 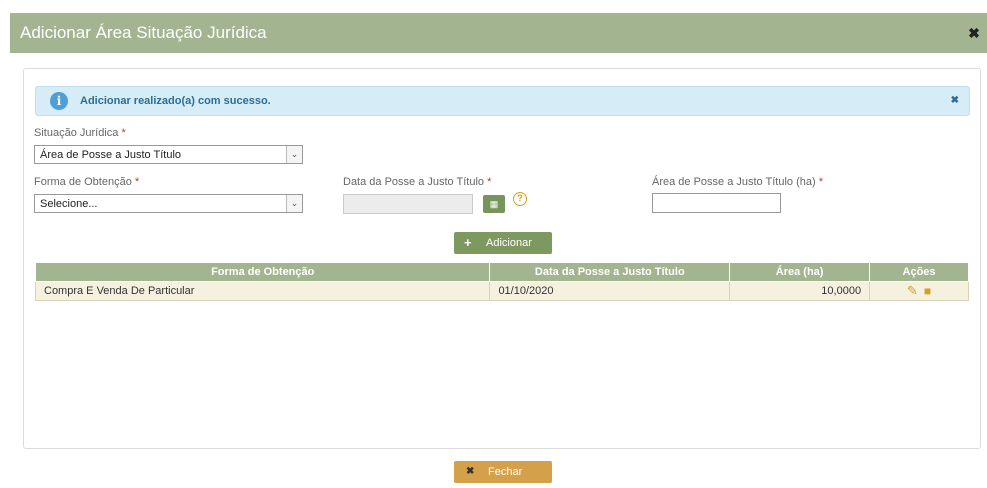 What do you see at coordinates (716, 203) in the screenshot?
I see `area-input` at bounding box center [716, 203].